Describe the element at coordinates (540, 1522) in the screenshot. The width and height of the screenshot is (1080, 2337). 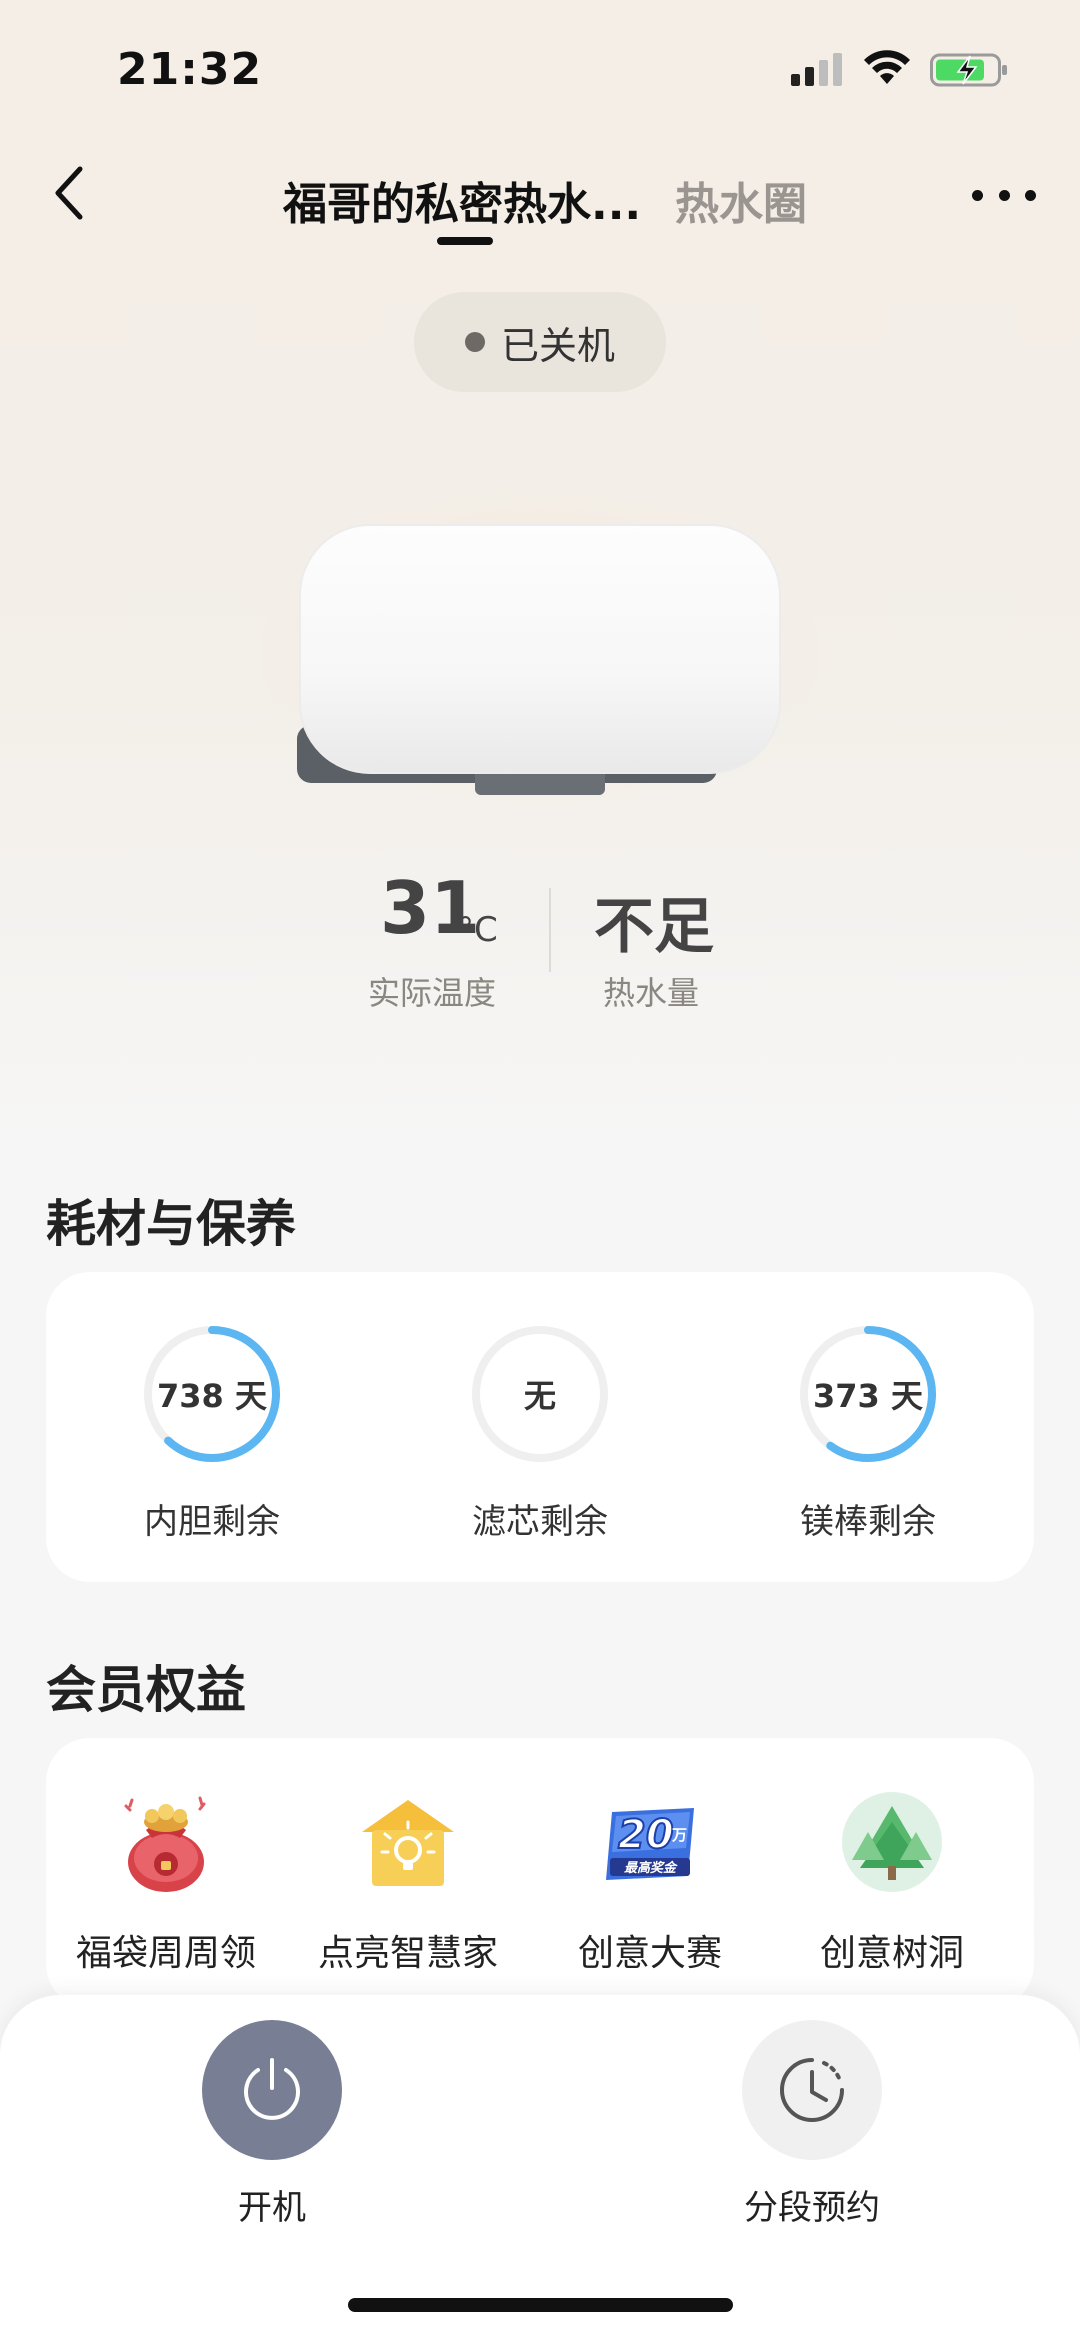
I see `filter-remaining-label: 滤芯剩余` at that location.